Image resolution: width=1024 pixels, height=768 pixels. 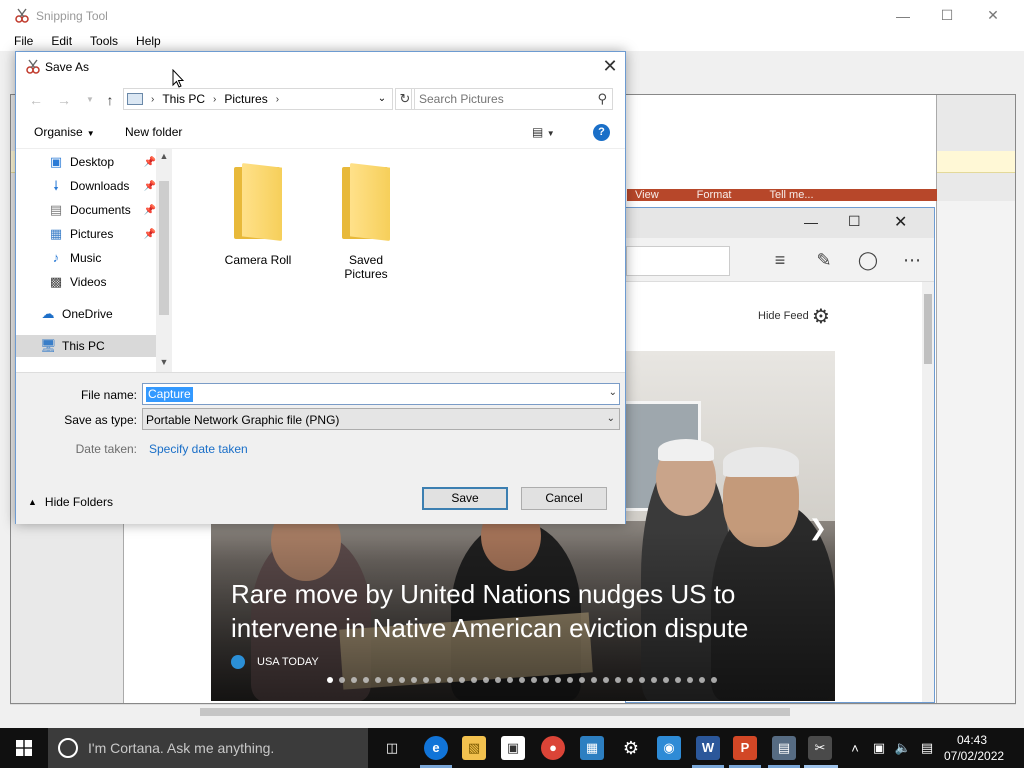 What do you see at coordinates (198, 449) in the screenshot?
I see `specify-date-taken-link: Specify date taken` at bounding box center [198, 449].